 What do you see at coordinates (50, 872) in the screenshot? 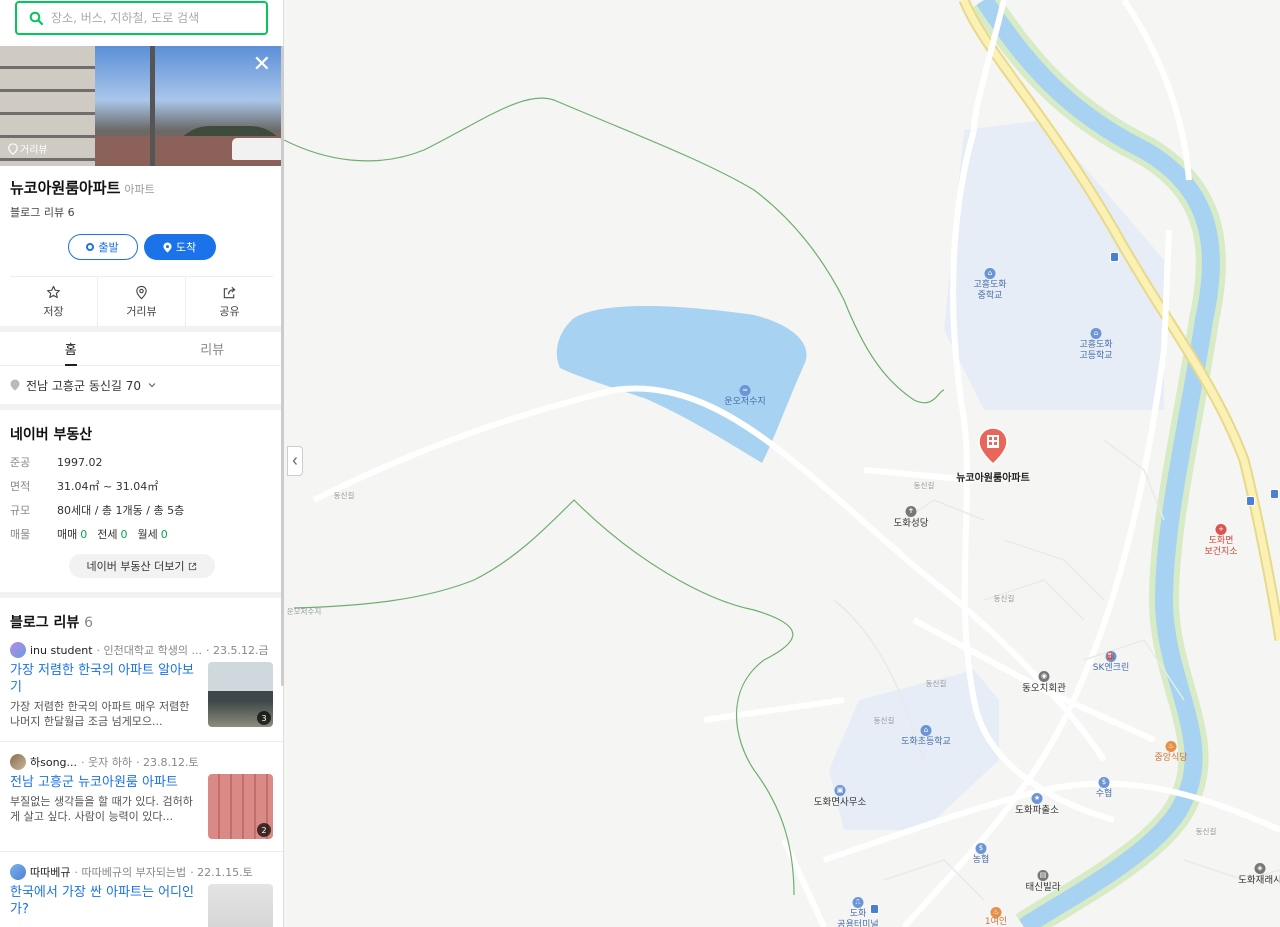
I see `blog-author: 따따베규` at bounding box center [50, 872].